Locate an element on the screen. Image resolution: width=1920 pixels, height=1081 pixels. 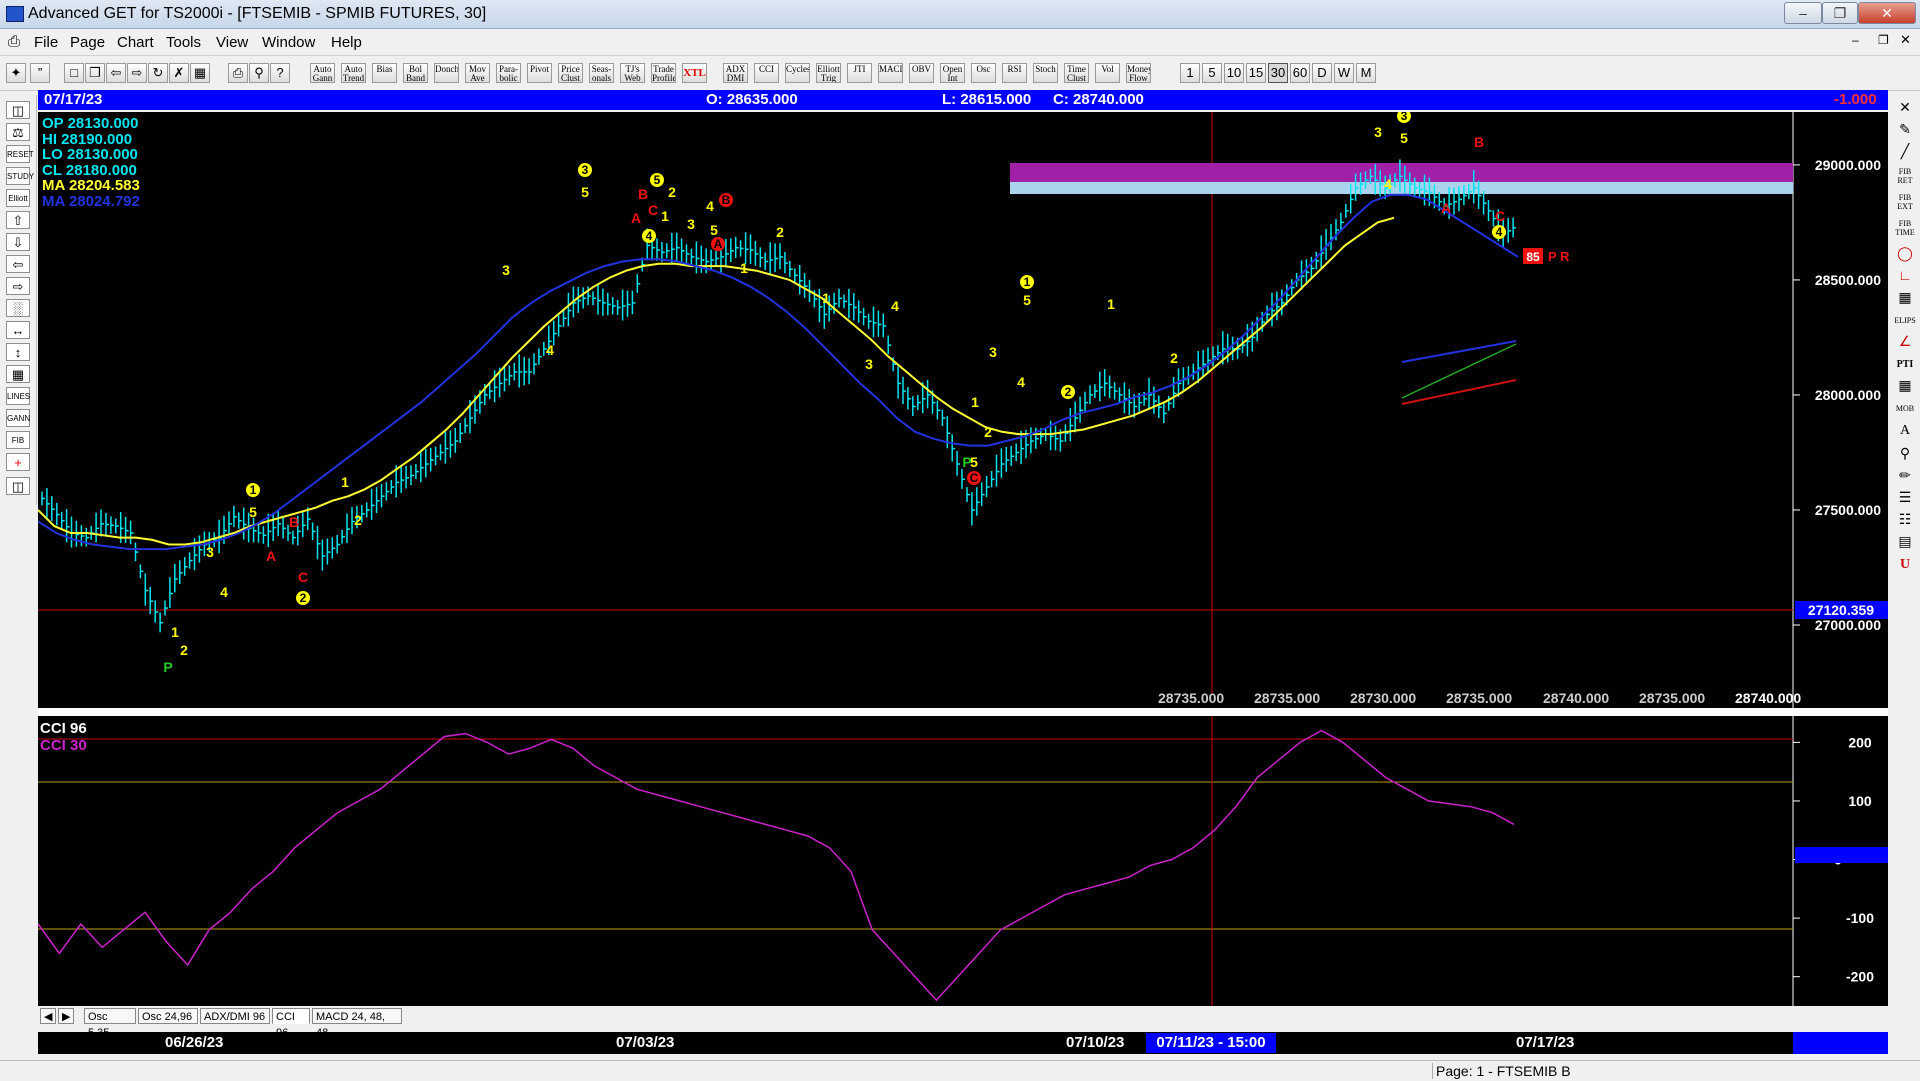
expand-icon: ↕ is located at coordinates (18, 352).